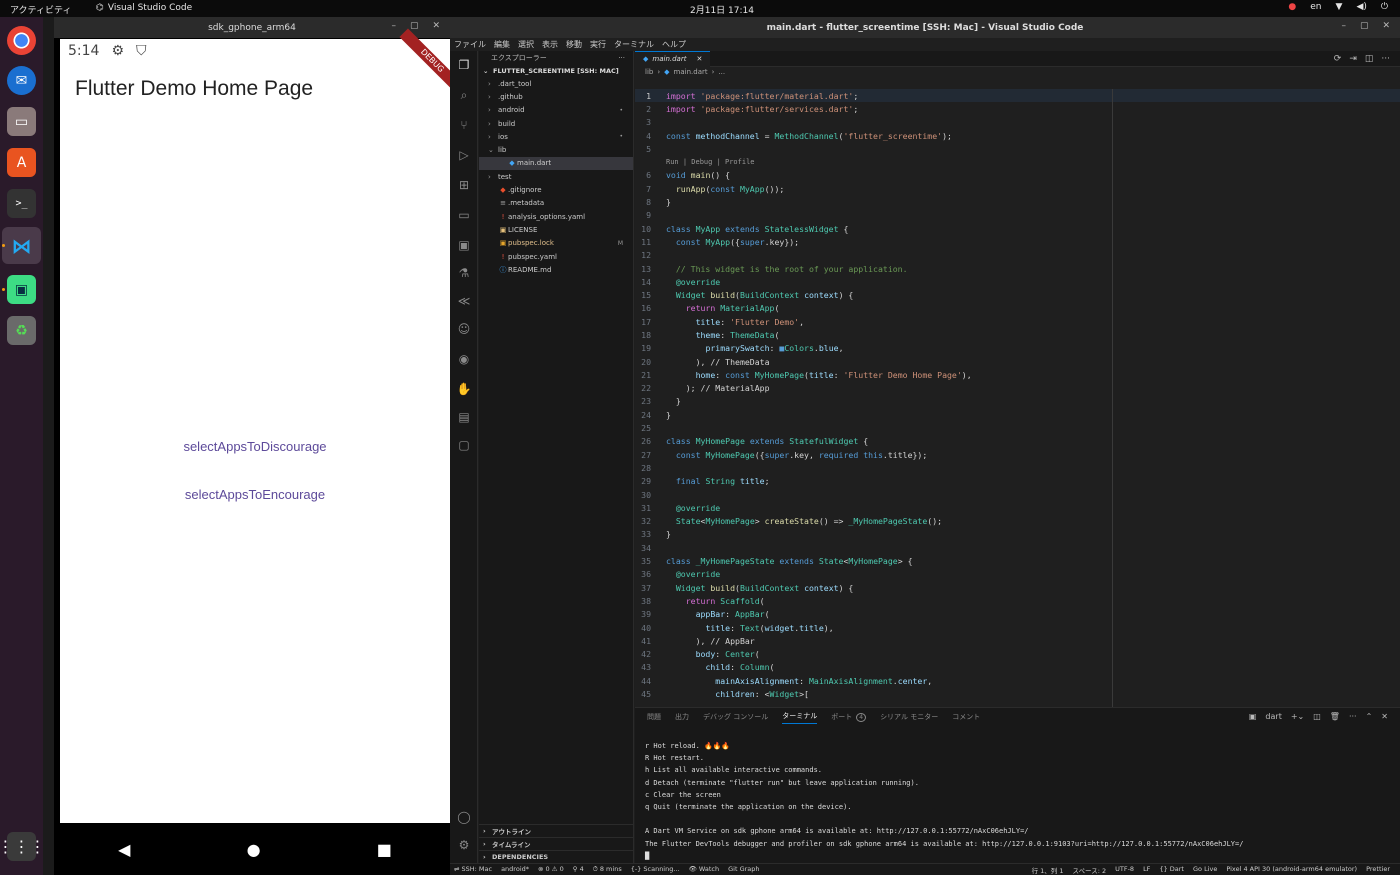 The width and height of the screenshot is (1400, 875). I want to click on tree-item-build: › build, so click(556, 123).